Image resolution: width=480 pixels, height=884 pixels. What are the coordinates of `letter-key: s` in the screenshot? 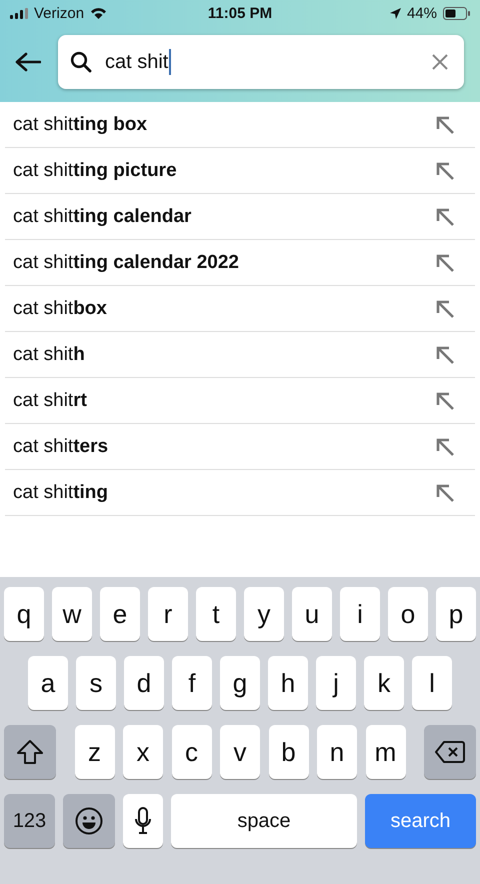 It's located at (96, 683).